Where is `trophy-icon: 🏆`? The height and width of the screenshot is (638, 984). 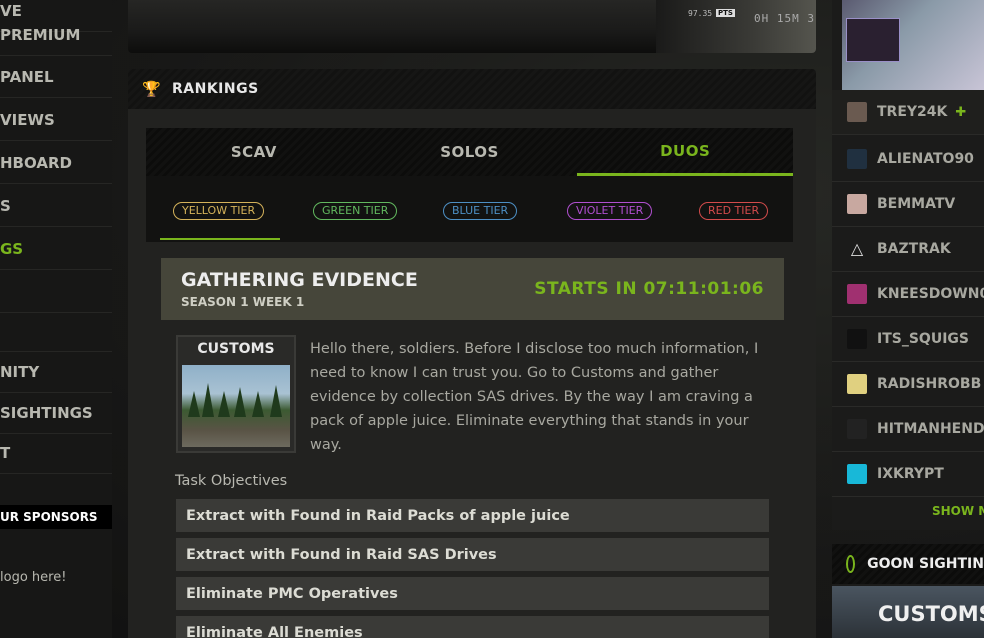 trophy-icon: 🏆 is located at coordinates (151, 89).